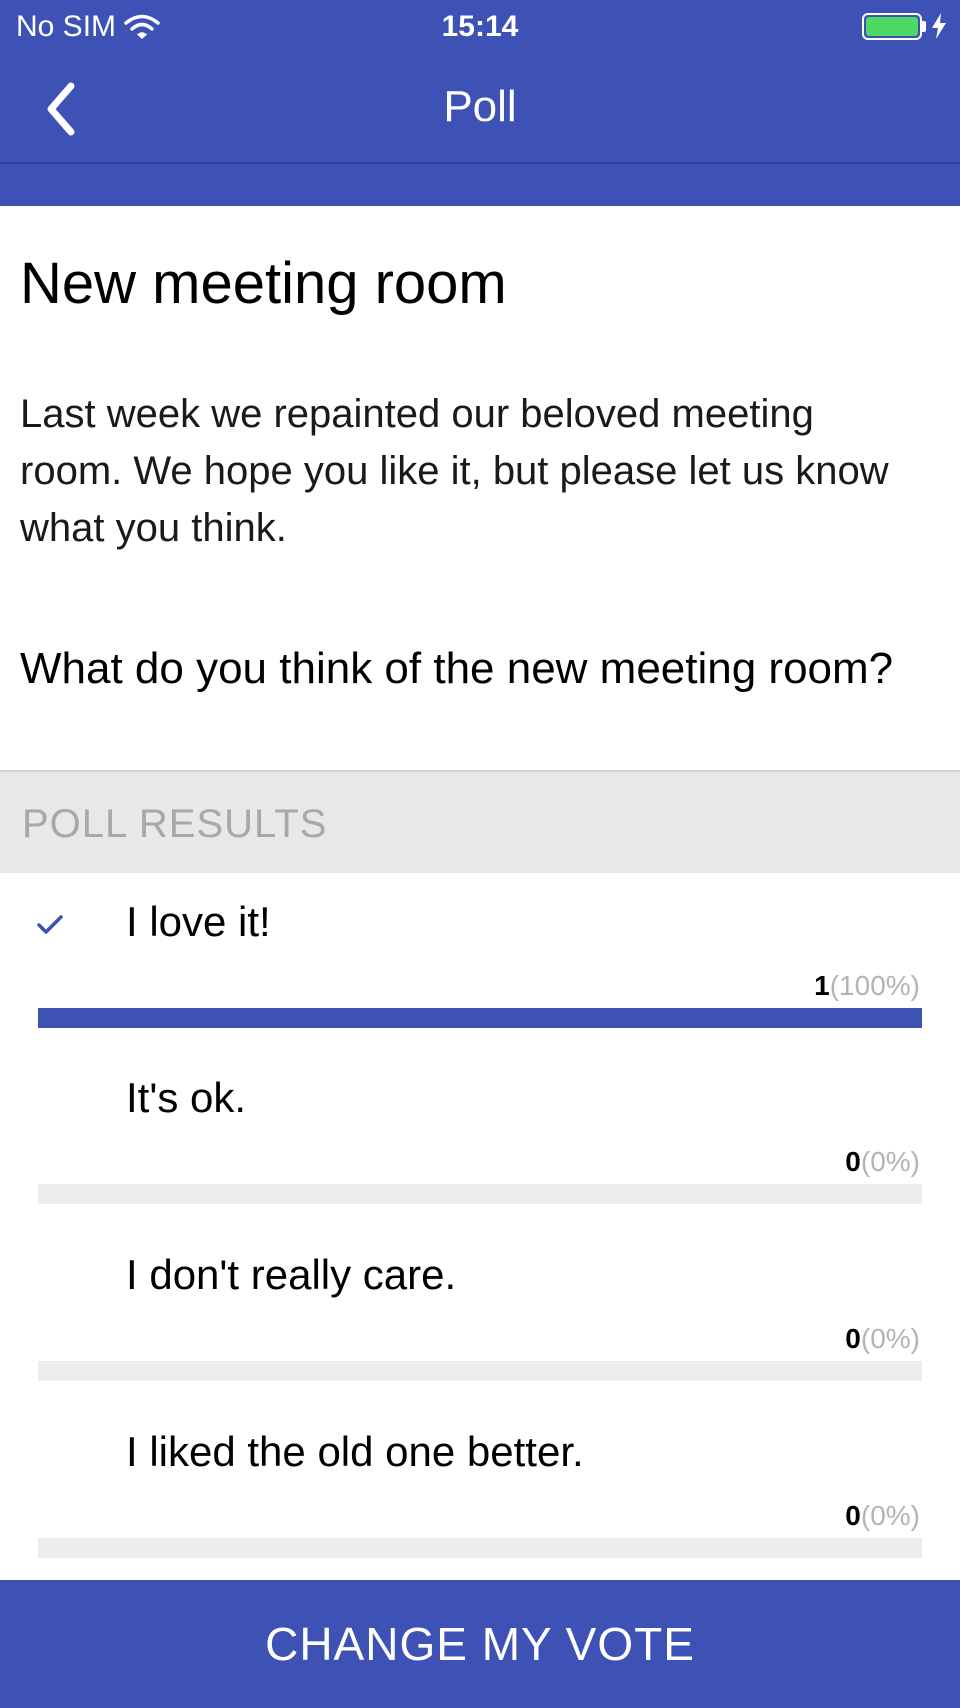  I want to click on battery-tip, so click(924, 26).